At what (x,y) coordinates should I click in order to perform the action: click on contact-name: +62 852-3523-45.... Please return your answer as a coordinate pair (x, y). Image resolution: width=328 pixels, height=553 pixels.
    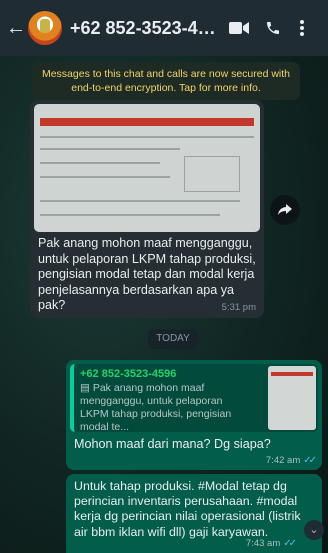
    Looking at the image, I should click on (146, 28).